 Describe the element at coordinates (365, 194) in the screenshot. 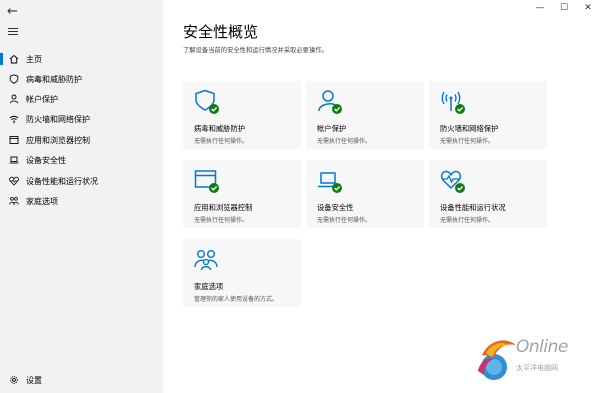

I see `tile-device-security: 设备安全性 无需执行任何操作。` at that location.